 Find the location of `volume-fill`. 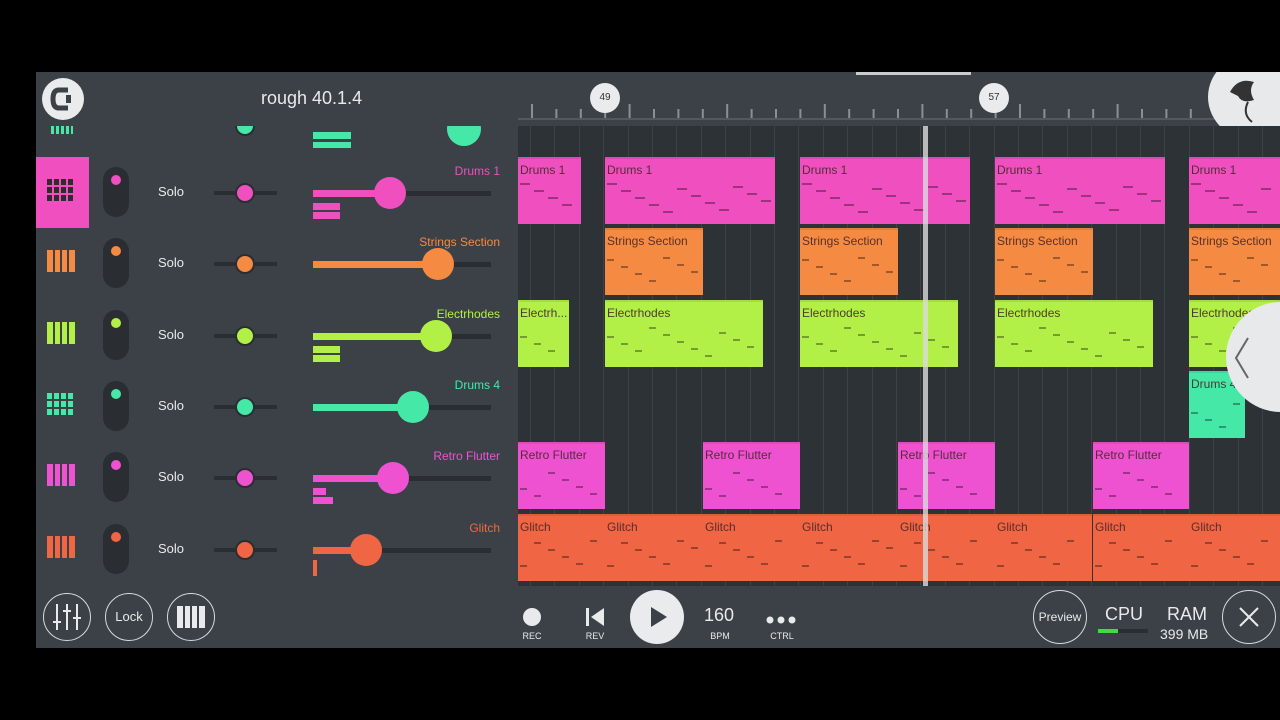

volume-fill is located at coordinates (375, 264).